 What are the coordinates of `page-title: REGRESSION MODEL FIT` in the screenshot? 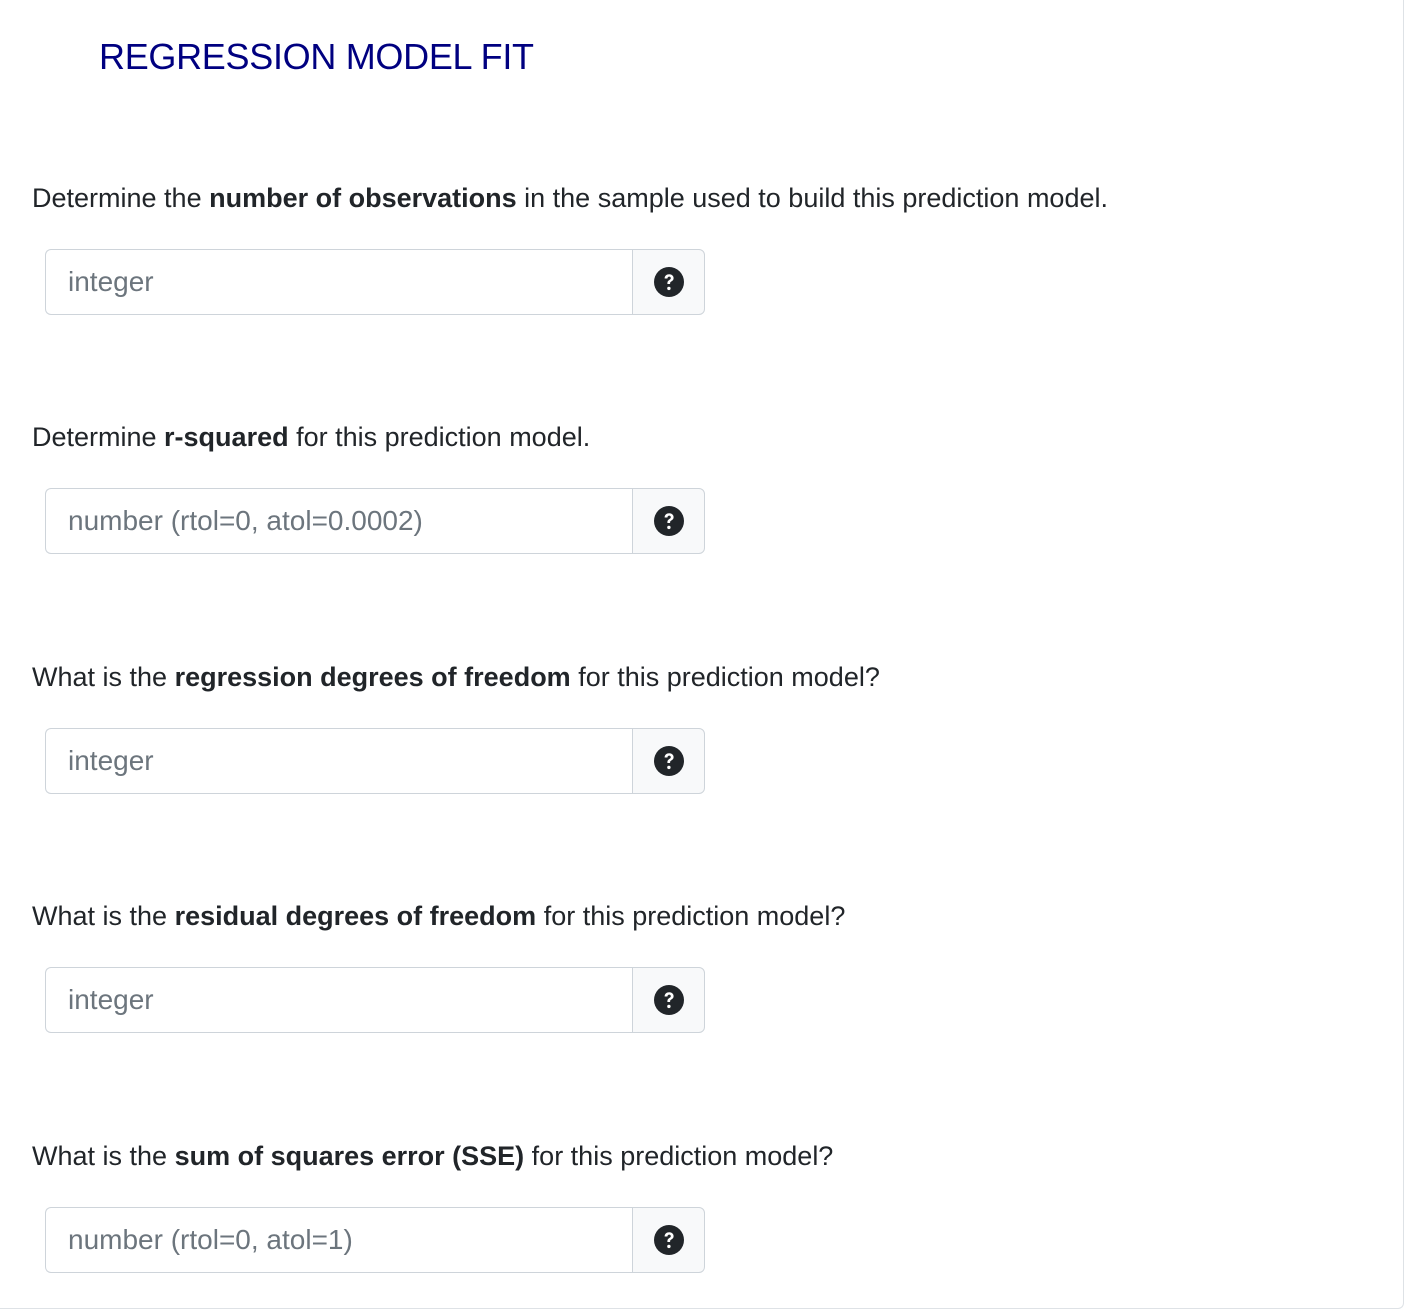 It's located at (316, 56).